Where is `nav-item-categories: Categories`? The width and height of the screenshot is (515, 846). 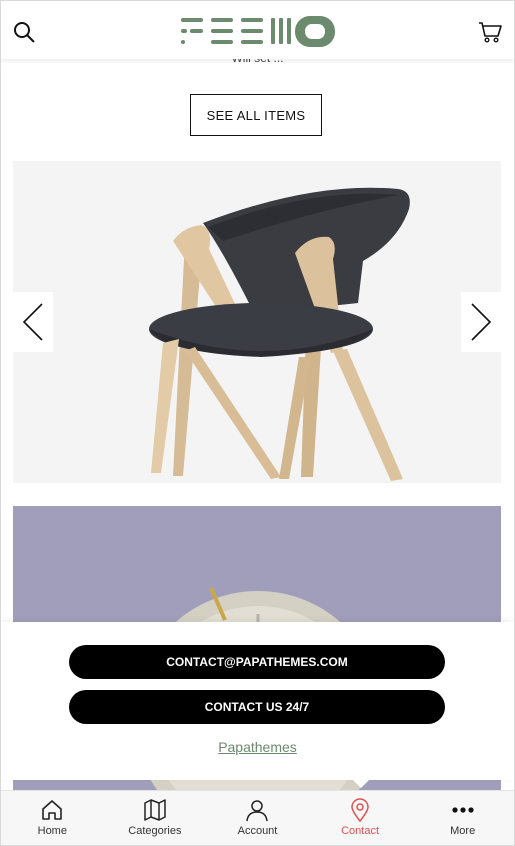
nav-item-categories: Categories is located at coordinates (155, 818).